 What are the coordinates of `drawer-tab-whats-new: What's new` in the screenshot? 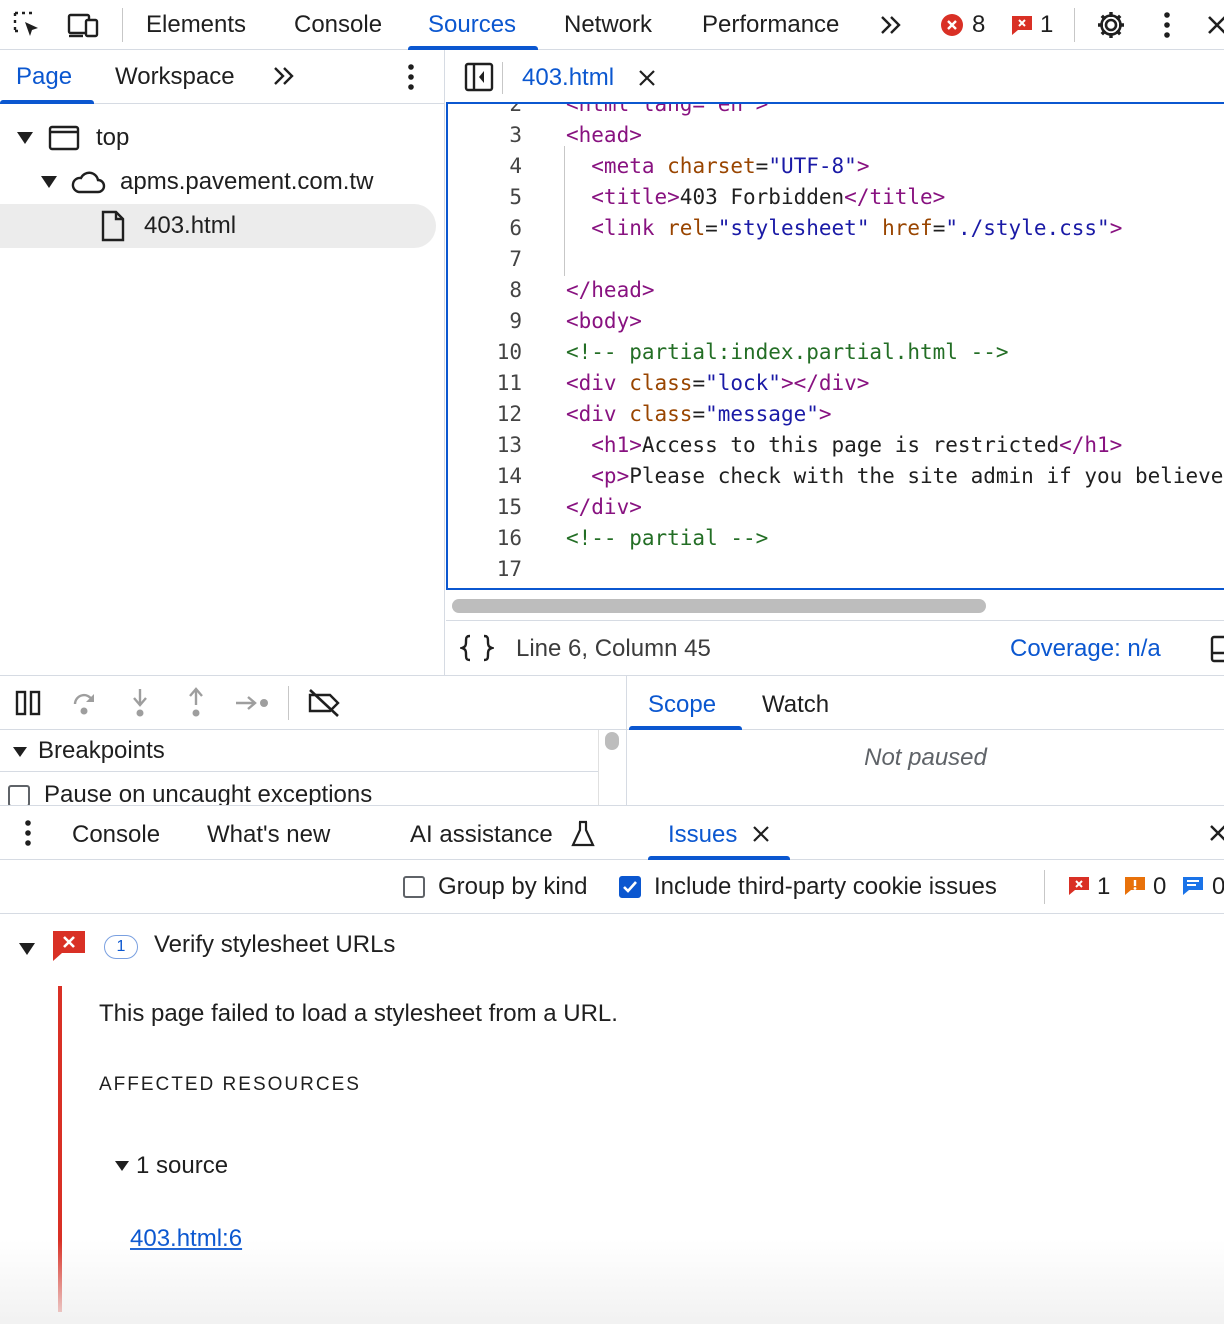 It's located at (268, 833).